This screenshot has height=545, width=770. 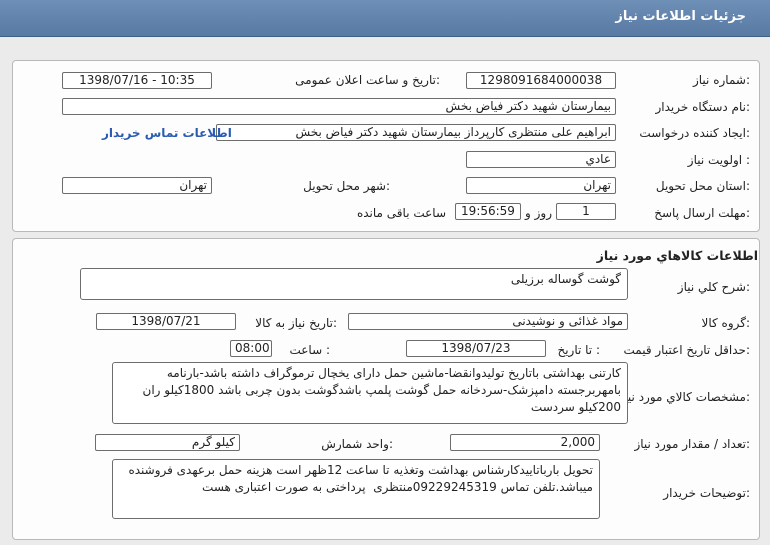 I want to click on quantity-field: 2,000, so click(x=525, y=442).